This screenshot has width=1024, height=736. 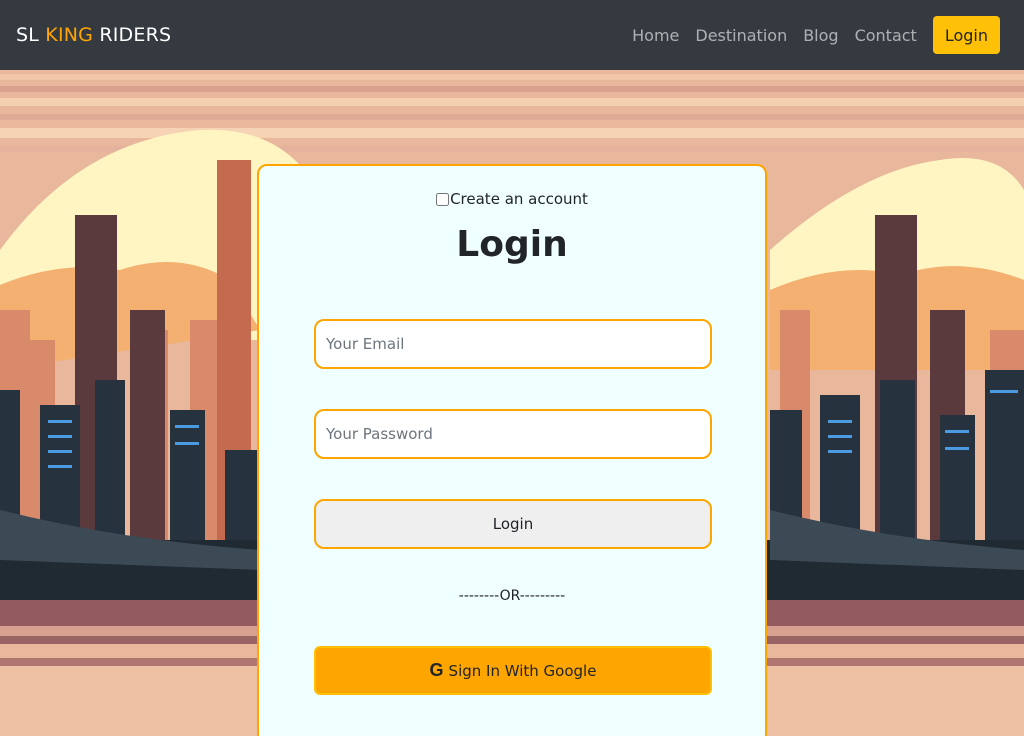 I want to click on login-submit-button: Login, so click(x=513, y=524).